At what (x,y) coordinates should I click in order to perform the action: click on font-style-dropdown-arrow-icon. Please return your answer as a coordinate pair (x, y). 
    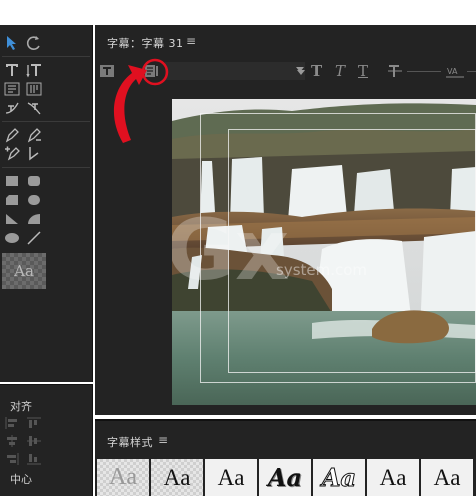
    Looking at the image, I should click on (300, 69).